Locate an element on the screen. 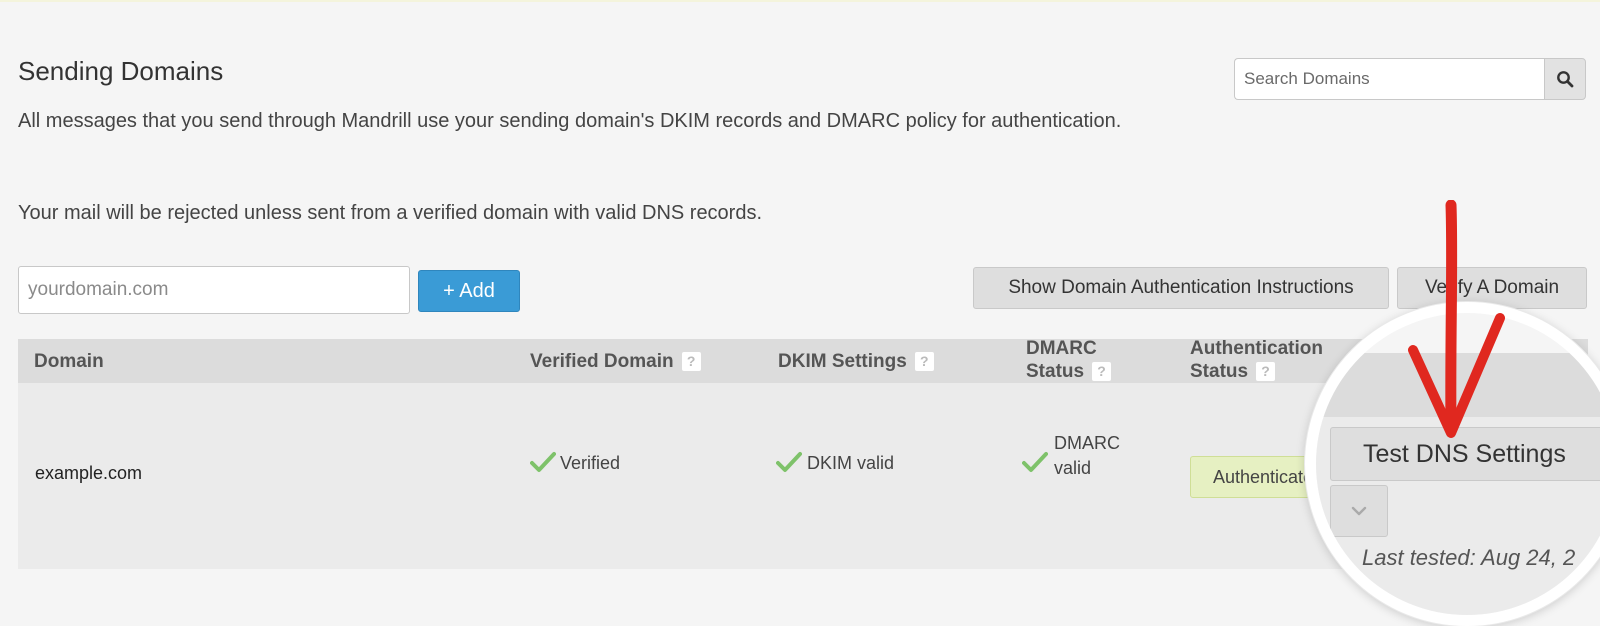  search-domains-input is located at coordinates (1389, 79).